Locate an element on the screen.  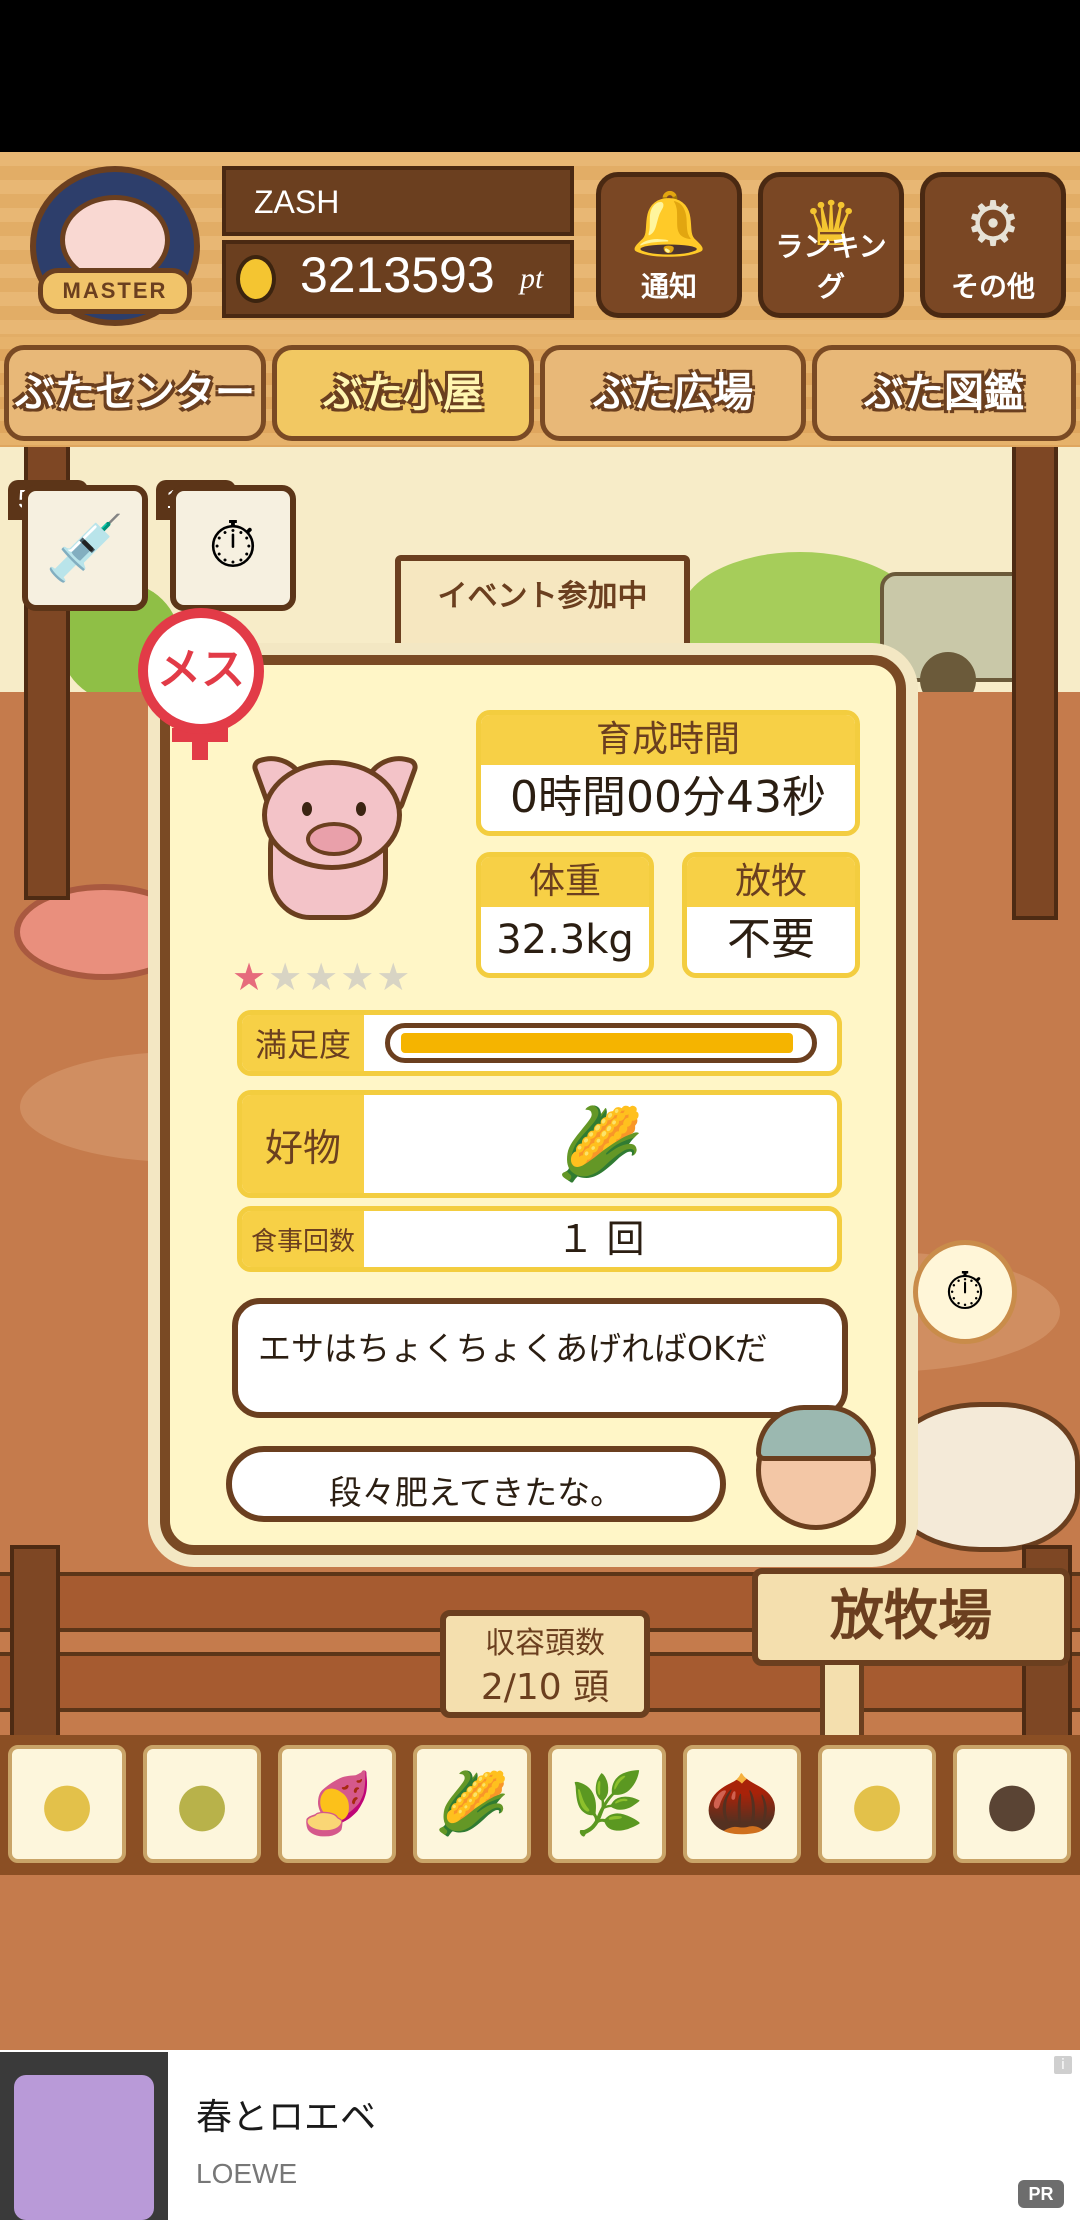
hint-bubble: エサはちょくちょくあげればOKだ is located at coordinates (540, 1358).